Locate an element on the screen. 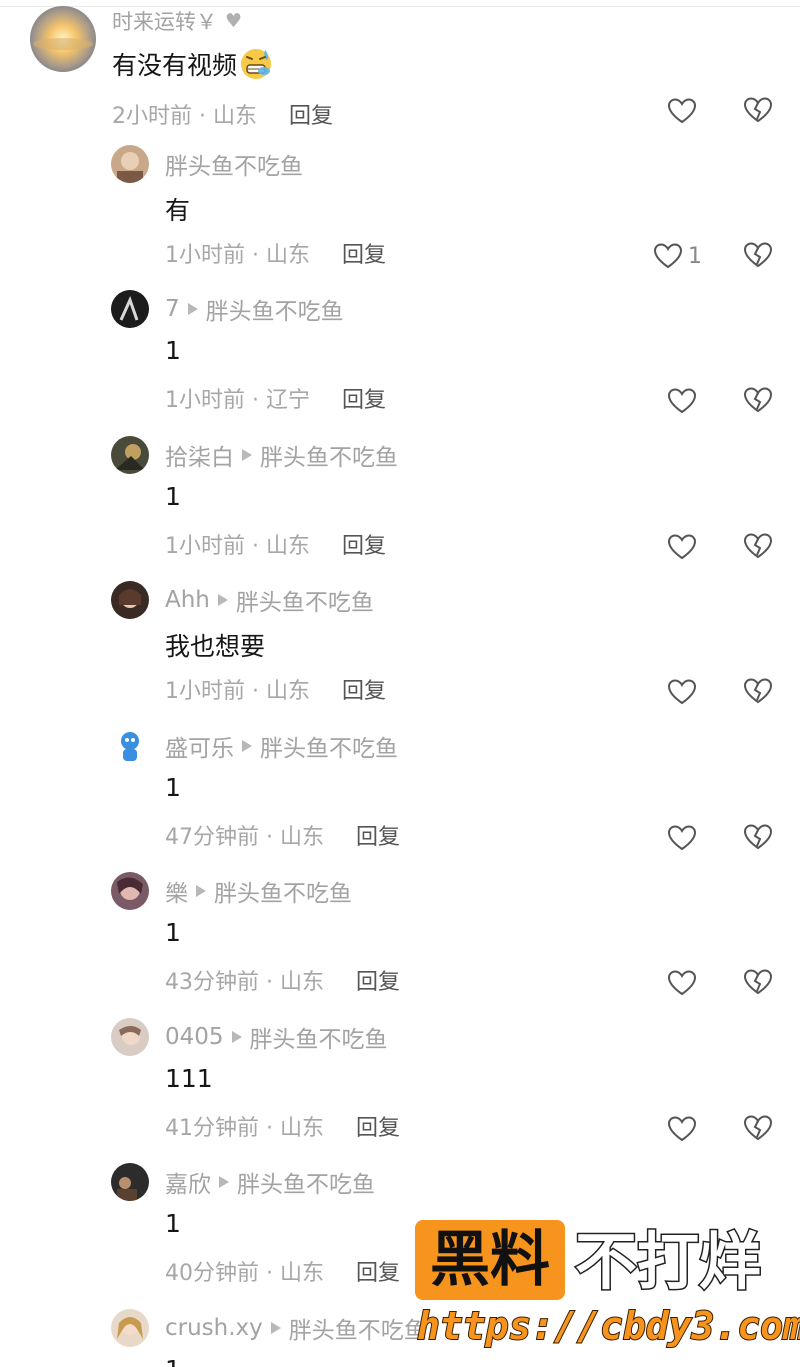 Image resolution: width=800 pixels, height=1367 pixels. comment-meta: 41分钟前 · 山东 回复 is located at coordinates (282, 1126).